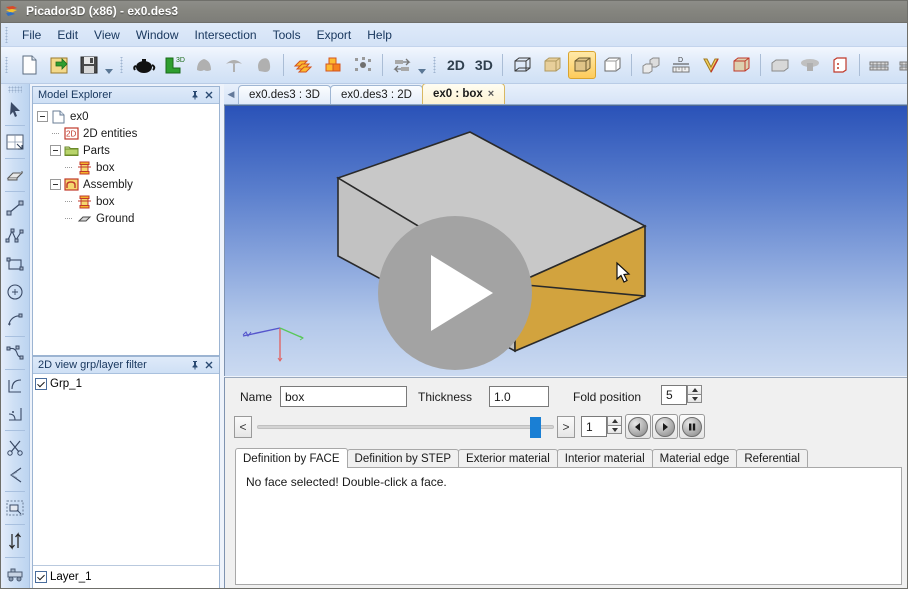 The height and width of the screenshot is (589, 908). Describe the element at coordinates (55, 150) in the screenshot. I see `expander-minus-parts-icon` at that location.